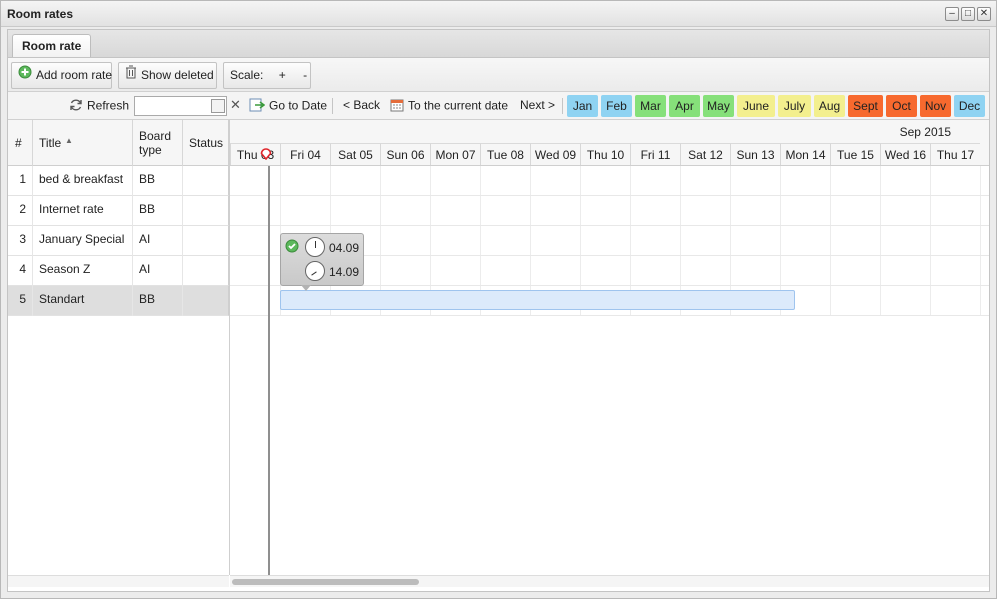 The image size is (997, 599). Describe the element at coordinates (609, 581) in the screenshot. I see `timeline-horizontal-scrollbar` at that location.